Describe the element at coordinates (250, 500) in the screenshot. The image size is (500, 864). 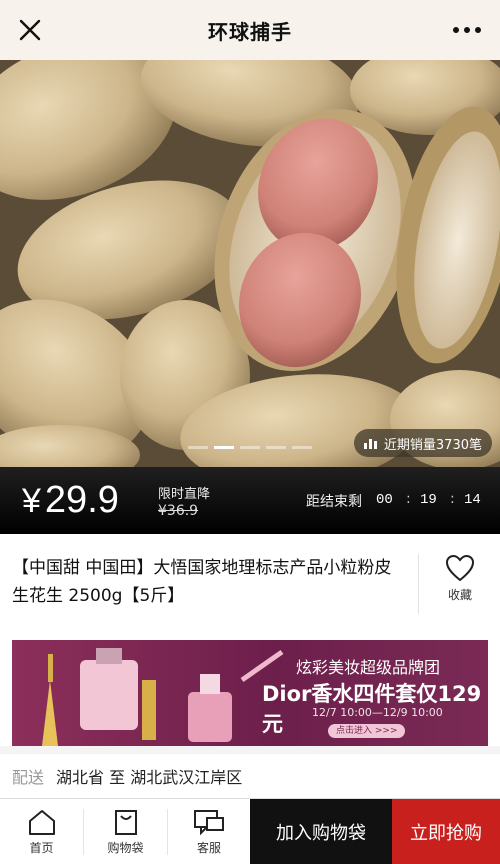
I see `price-bar: ¥29.9 限时直降 ¥36.9 距结束剩 00 : 19 : 14` at that location.